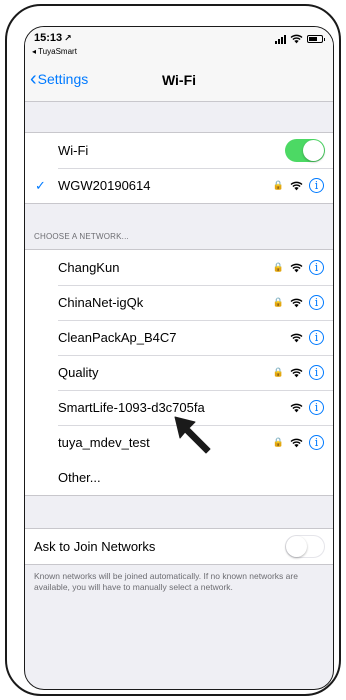  What do you see at coordinates (117, 337) in the screenshot?
I see `network-name: CleanPackAp_B4C7` at bounding box center [117, 337].